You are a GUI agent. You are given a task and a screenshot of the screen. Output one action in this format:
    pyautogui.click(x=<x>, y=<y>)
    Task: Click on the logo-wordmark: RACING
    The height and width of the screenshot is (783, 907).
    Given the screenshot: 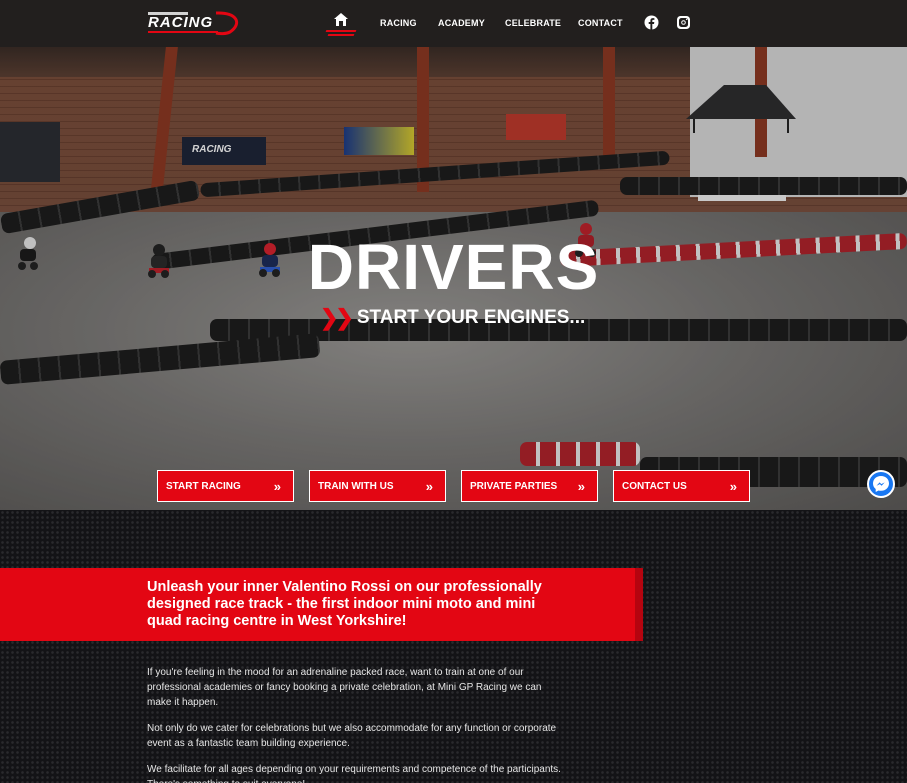 What is the action you would take?
    pyautogui.click(x=181, y=22)
    